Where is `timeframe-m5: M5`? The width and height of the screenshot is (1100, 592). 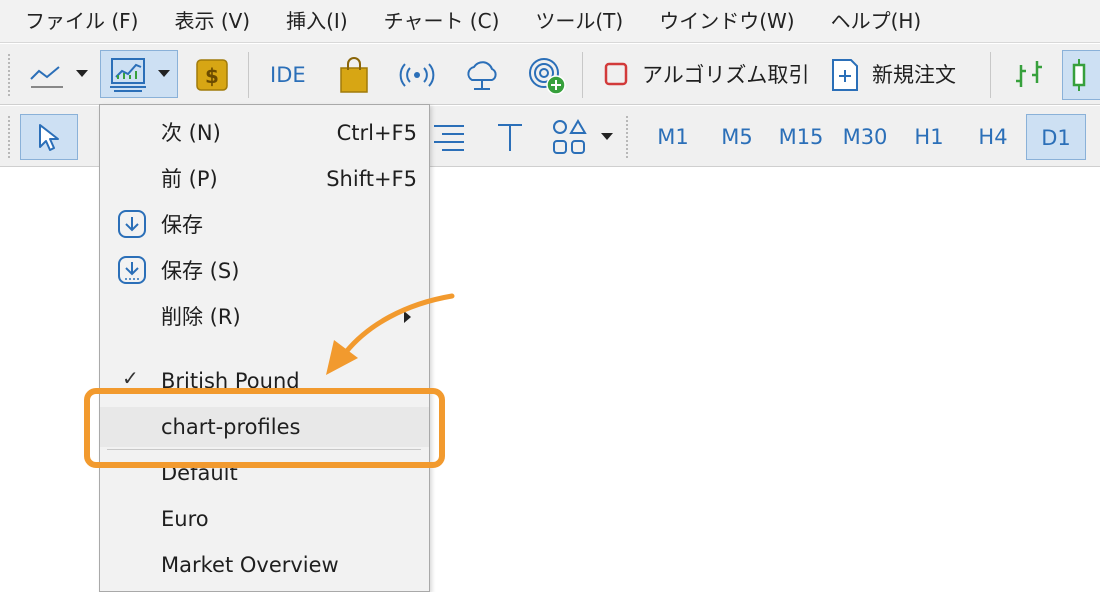 timeframe-m5: M5 is located at coordinates (737, 137).